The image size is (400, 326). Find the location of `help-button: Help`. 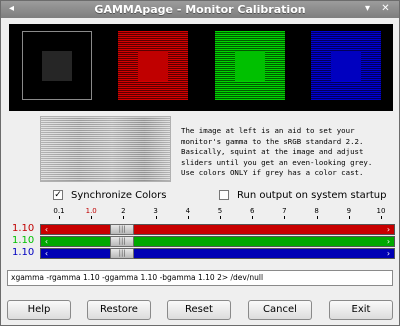

help-button: Help is located at coordinates (39, 310).